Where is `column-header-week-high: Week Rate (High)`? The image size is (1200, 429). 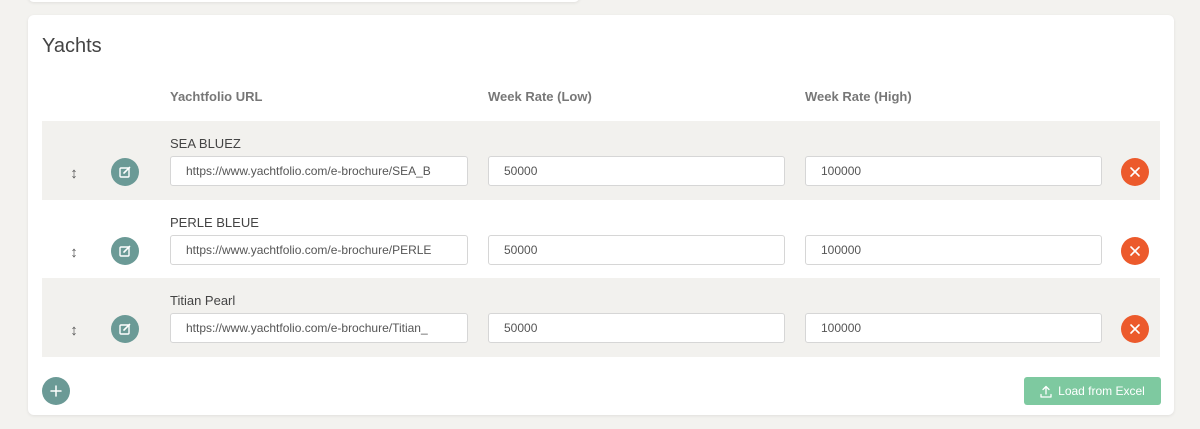 column-header-week-high: Week Rate (High) is located at coordinates (858, 96).